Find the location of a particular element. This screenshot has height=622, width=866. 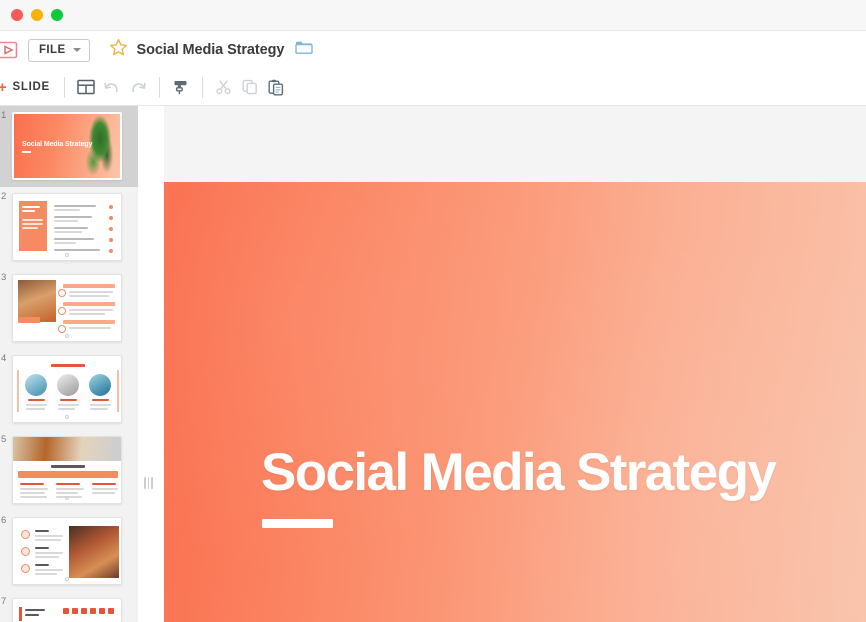

thumb-sidebar-block is located at coordinates (33, 226).